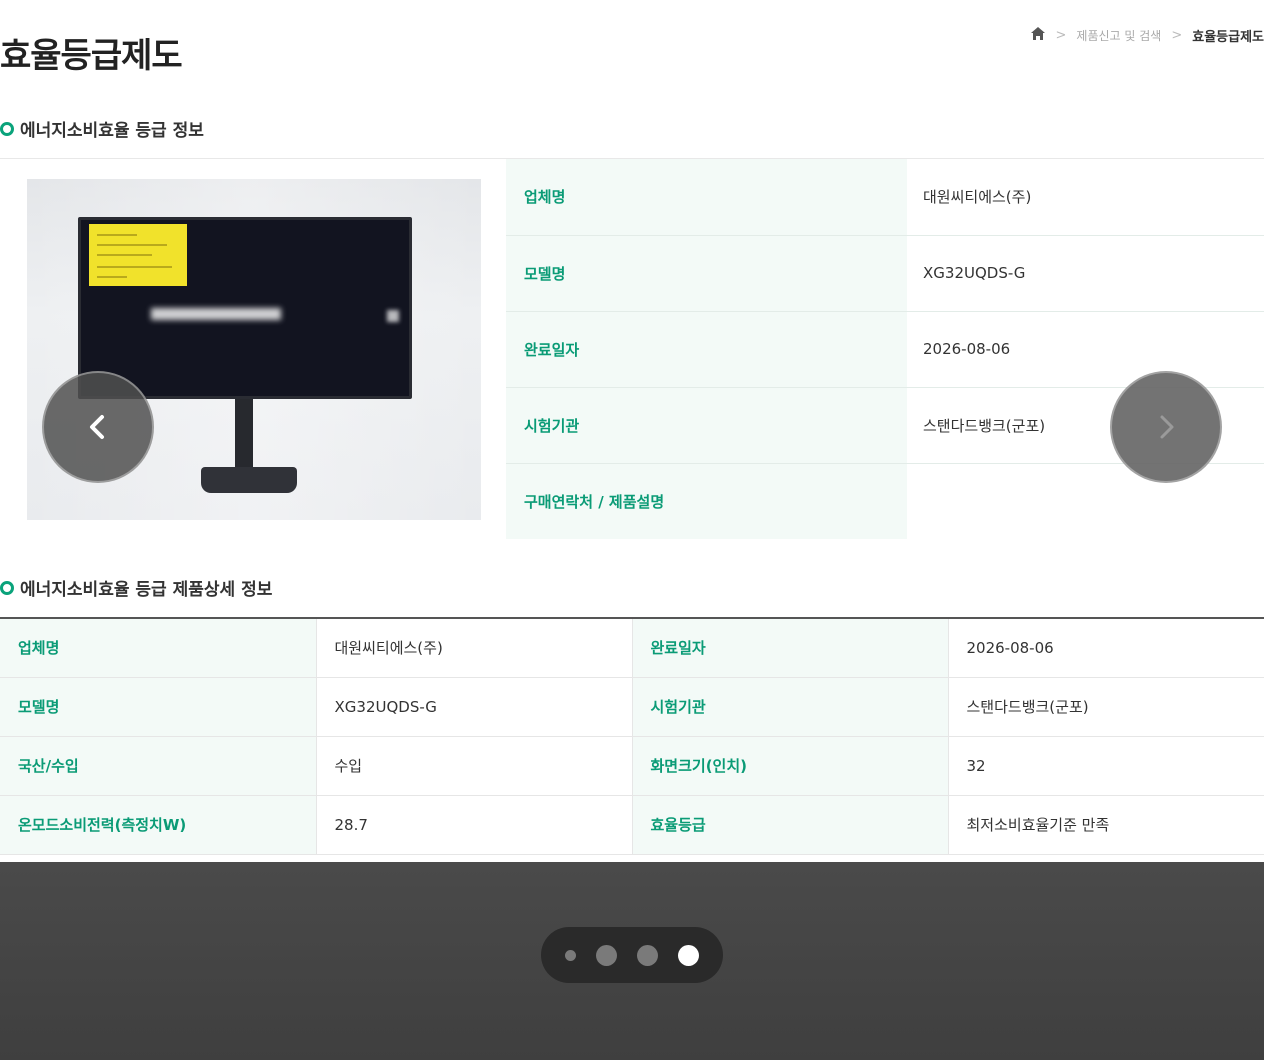 This screenshot has width=1264, height=1060. Describe the element at coordinates (1228, 37) in the screenshot. I see `breadcrumb-current: 효율등급제도` at that location.